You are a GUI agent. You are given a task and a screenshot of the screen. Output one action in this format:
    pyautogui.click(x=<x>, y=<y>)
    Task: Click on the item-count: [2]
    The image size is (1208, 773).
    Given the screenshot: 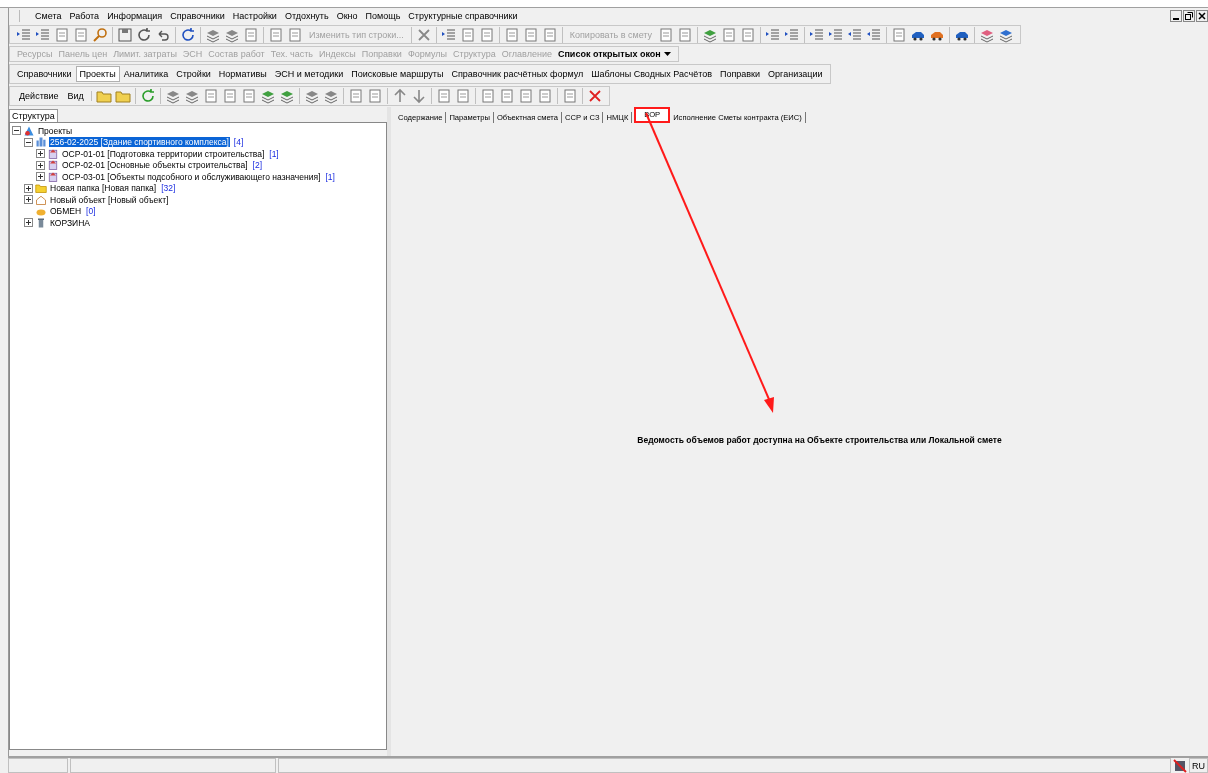 What is the action you would take?
    pyautogui.click(x=257, y=165)
    